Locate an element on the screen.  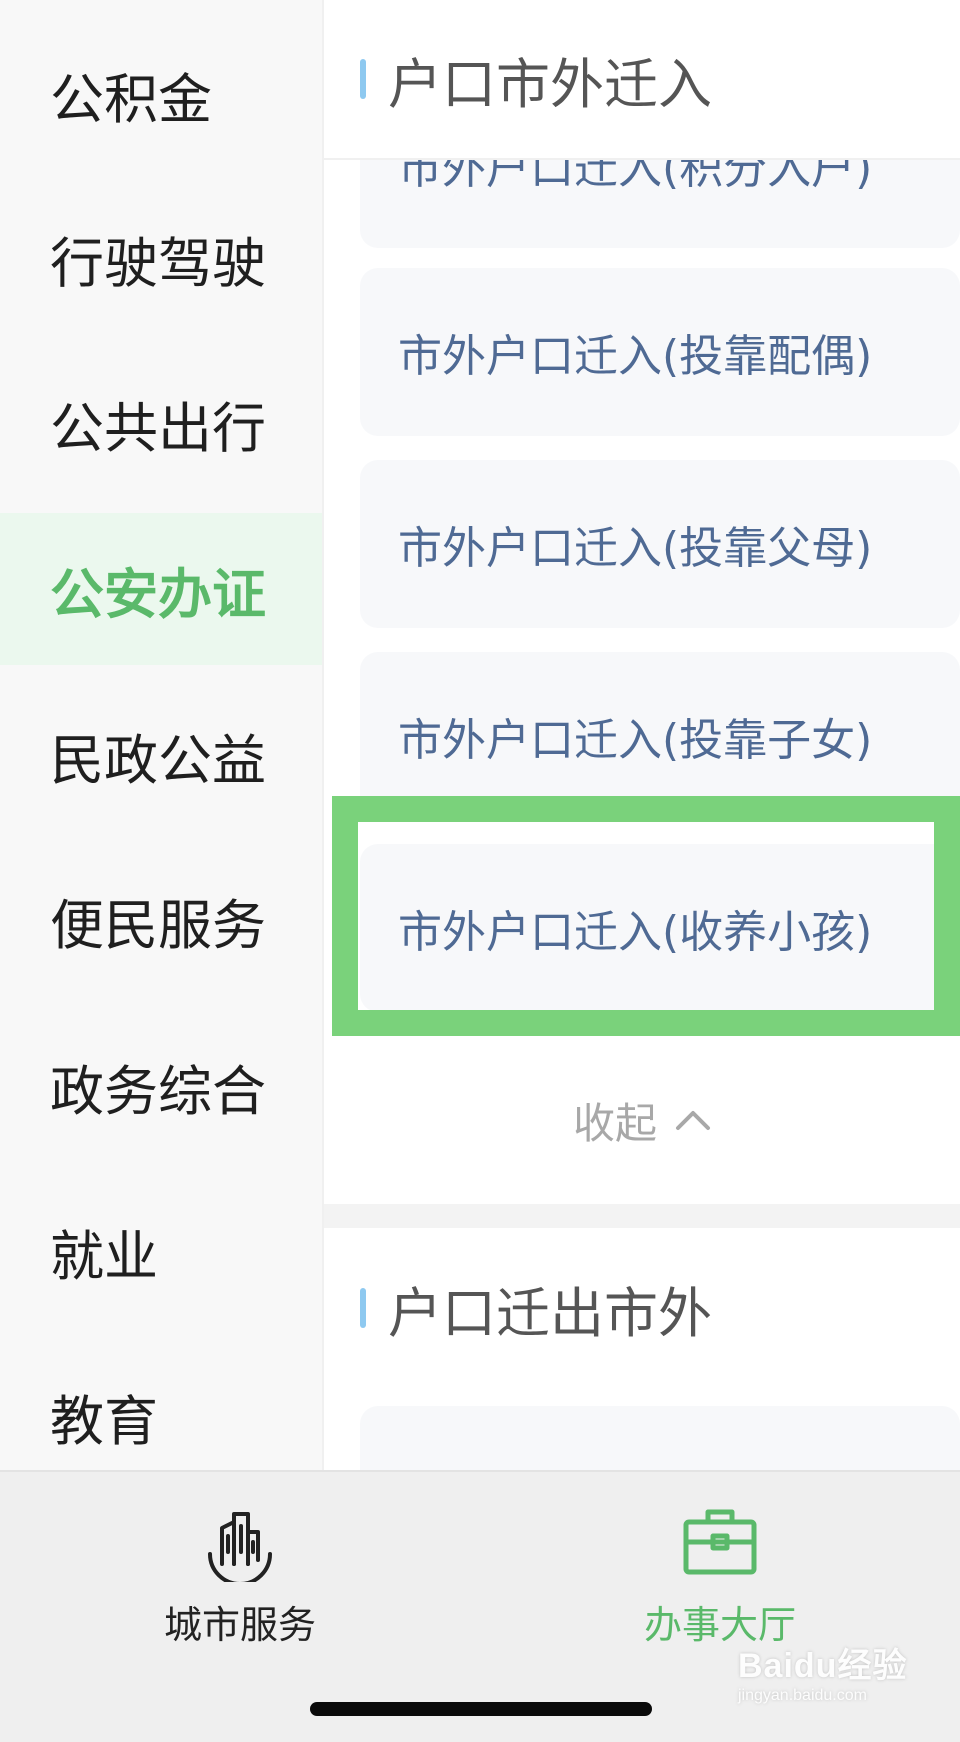
sidebar-item-jiuye: 就业 is located at coordinates (161, 1251).